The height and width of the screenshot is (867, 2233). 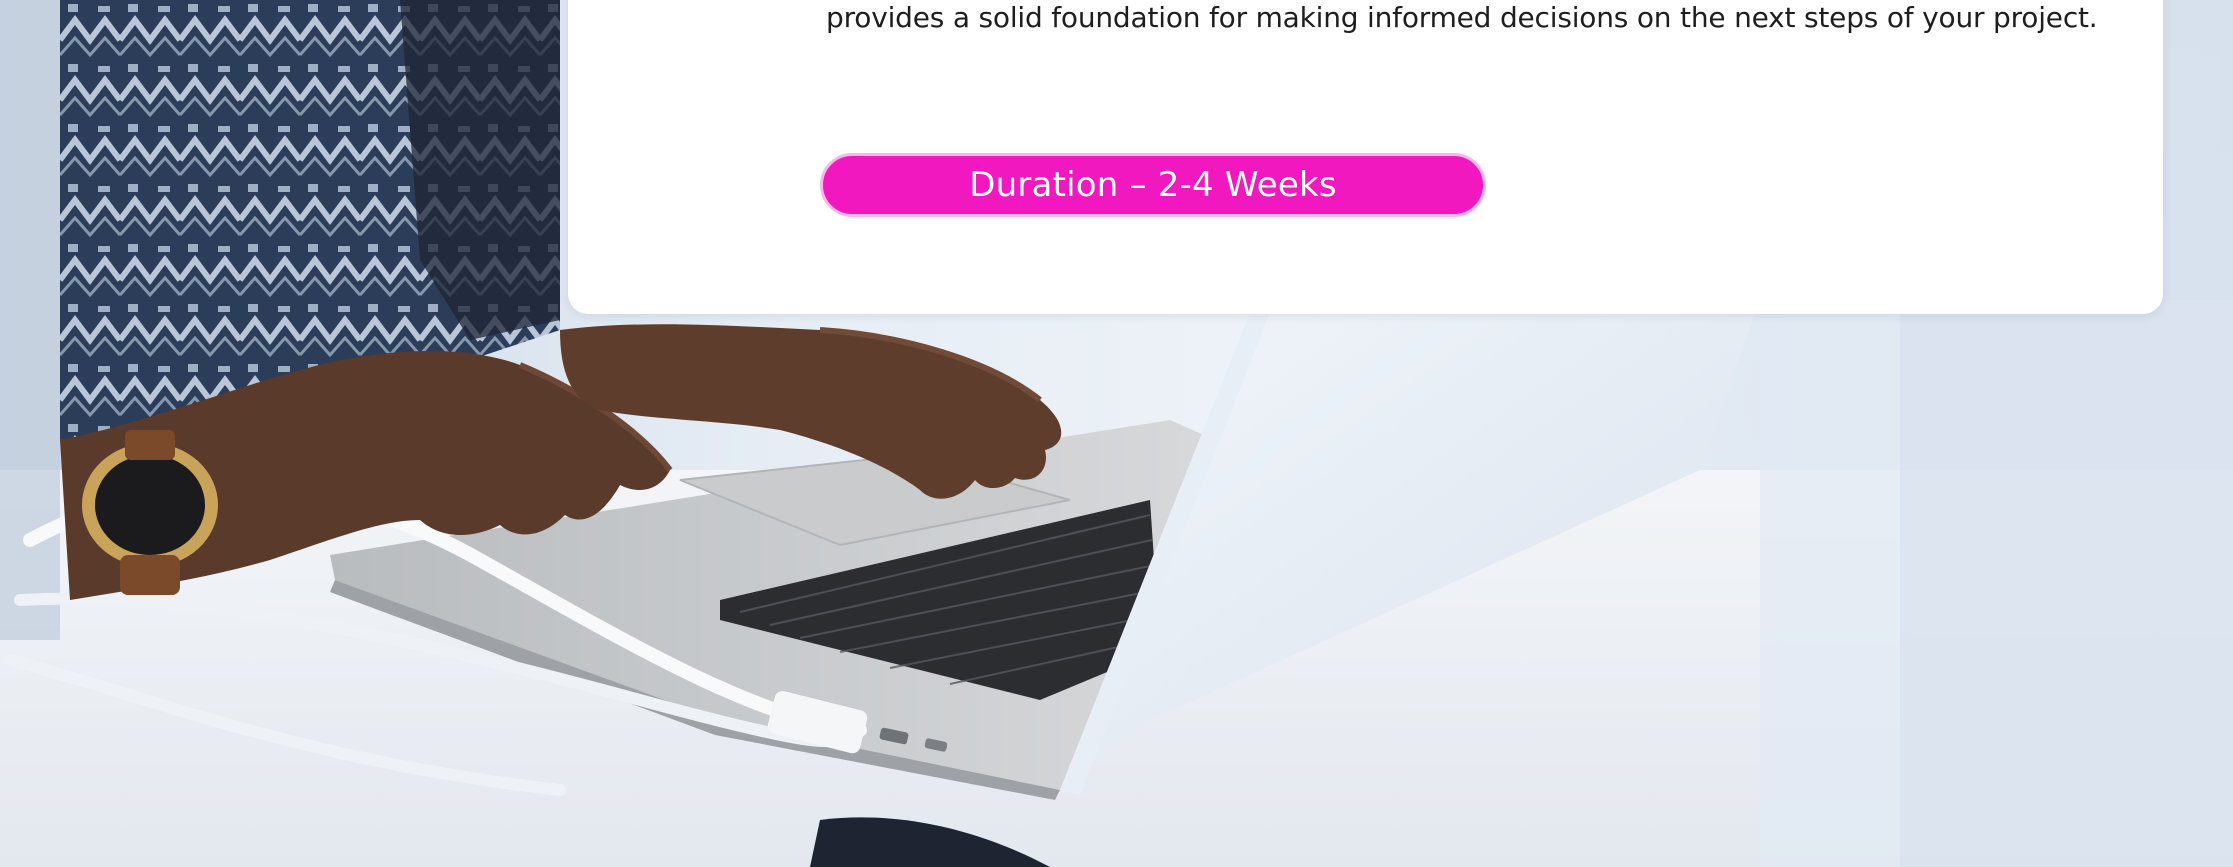 What do you see at coordinates (1153, 185) in the screenshot?
I see `duration-badge: Duration – 2-4 Weeks` at bounding box center [1153, 185].